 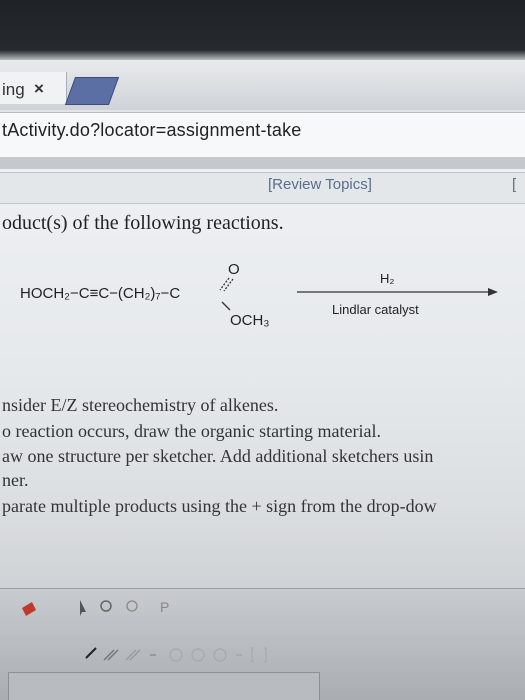 What do you see at coordinates (13, 90) in the screenshot?
I see `tab-title: ing` at bounding box center [13, 90].